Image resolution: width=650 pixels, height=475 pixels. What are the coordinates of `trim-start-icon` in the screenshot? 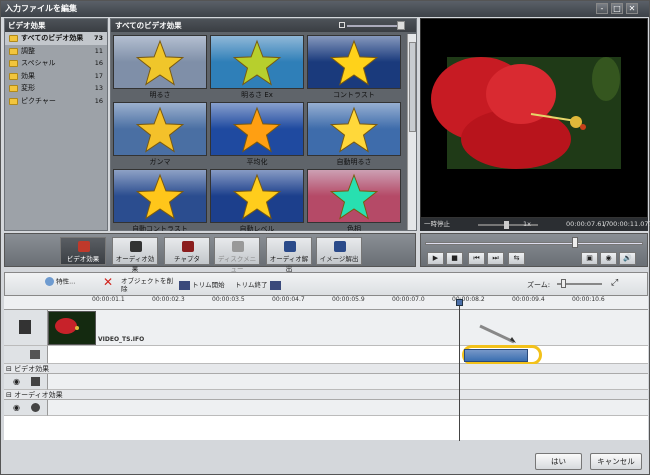 It's located at (184, 285).